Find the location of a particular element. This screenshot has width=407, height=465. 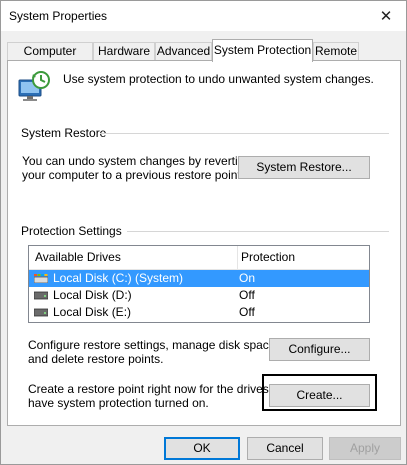

drive-protection-status: On is located at coordinates (247, 278).